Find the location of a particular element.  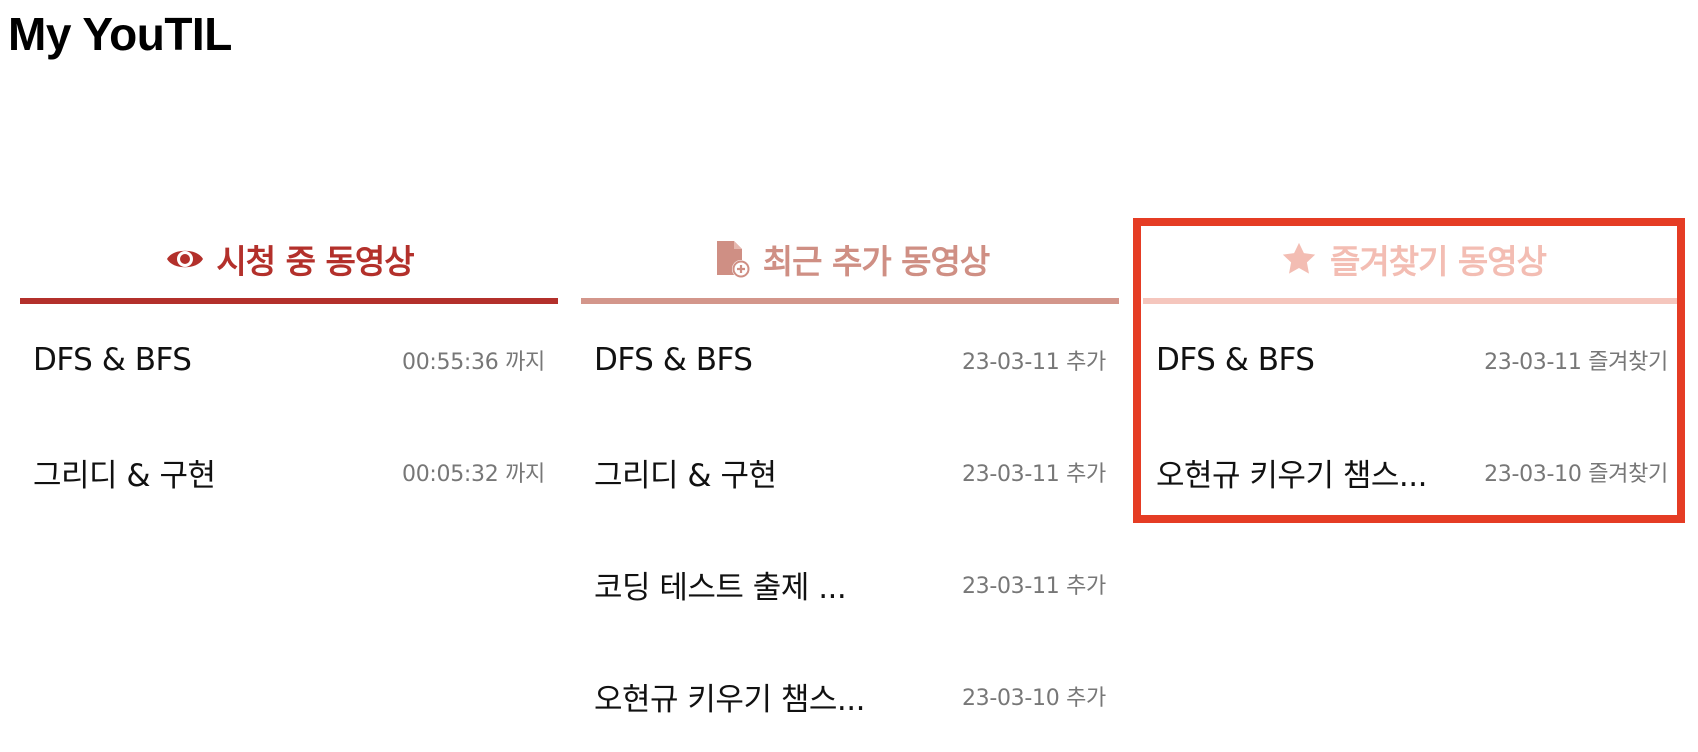

recent-videos-tab: 최근 추가 동영상 is located at coordinates (850, 259).